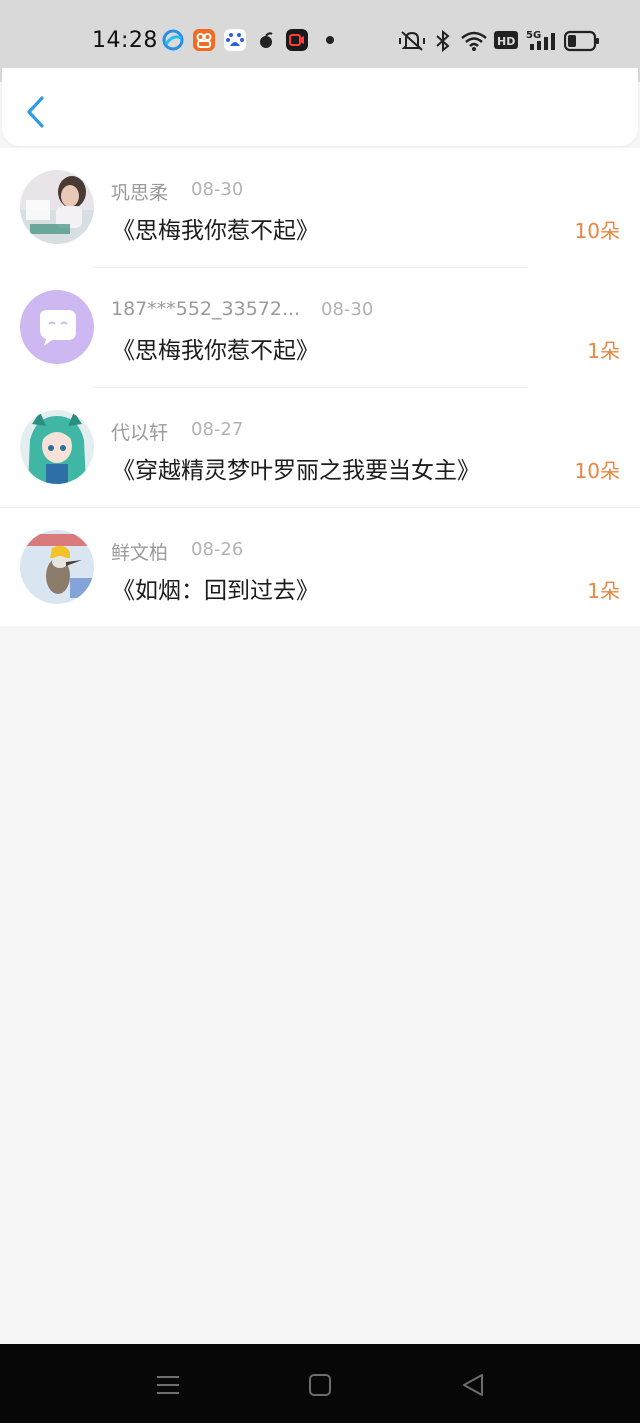 This screenshot has height=1423, width=640. I want to click on dot-icon, so click(330, 40).